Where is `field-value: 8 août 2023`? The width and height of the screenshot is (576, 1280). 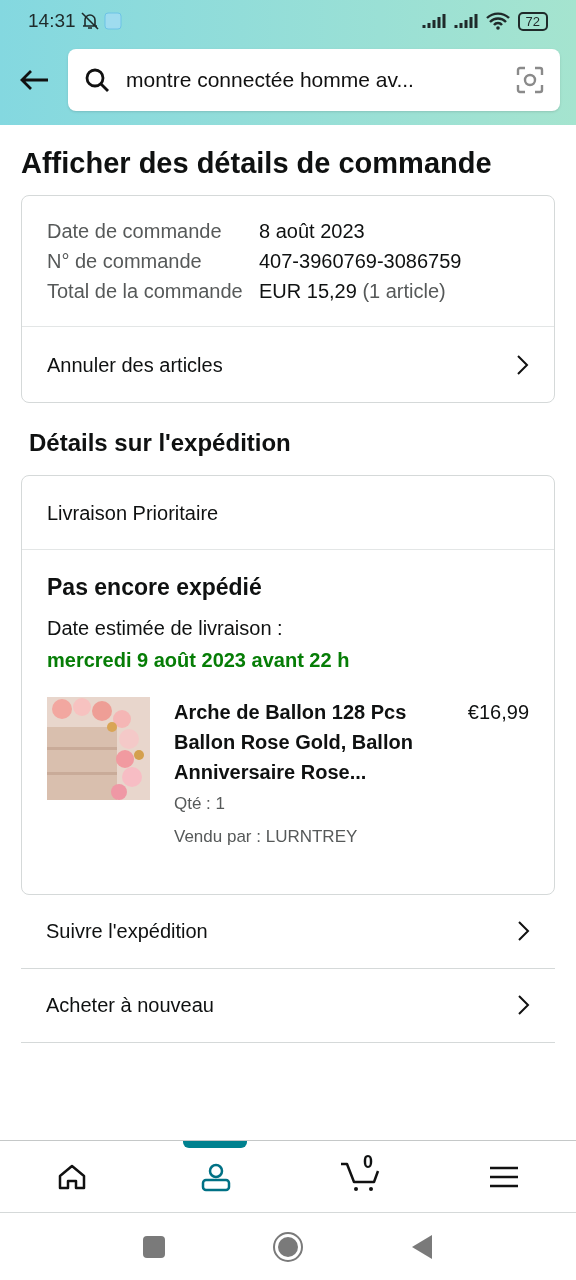 field-value: 8 août 2023 is located at coordinates (312, 232).